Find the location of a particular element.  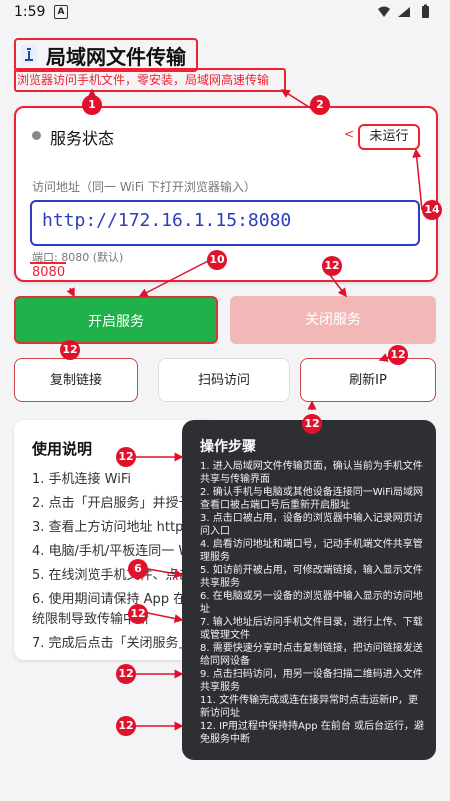

annotation-badge: 2 is located at coordinates (320, 105).